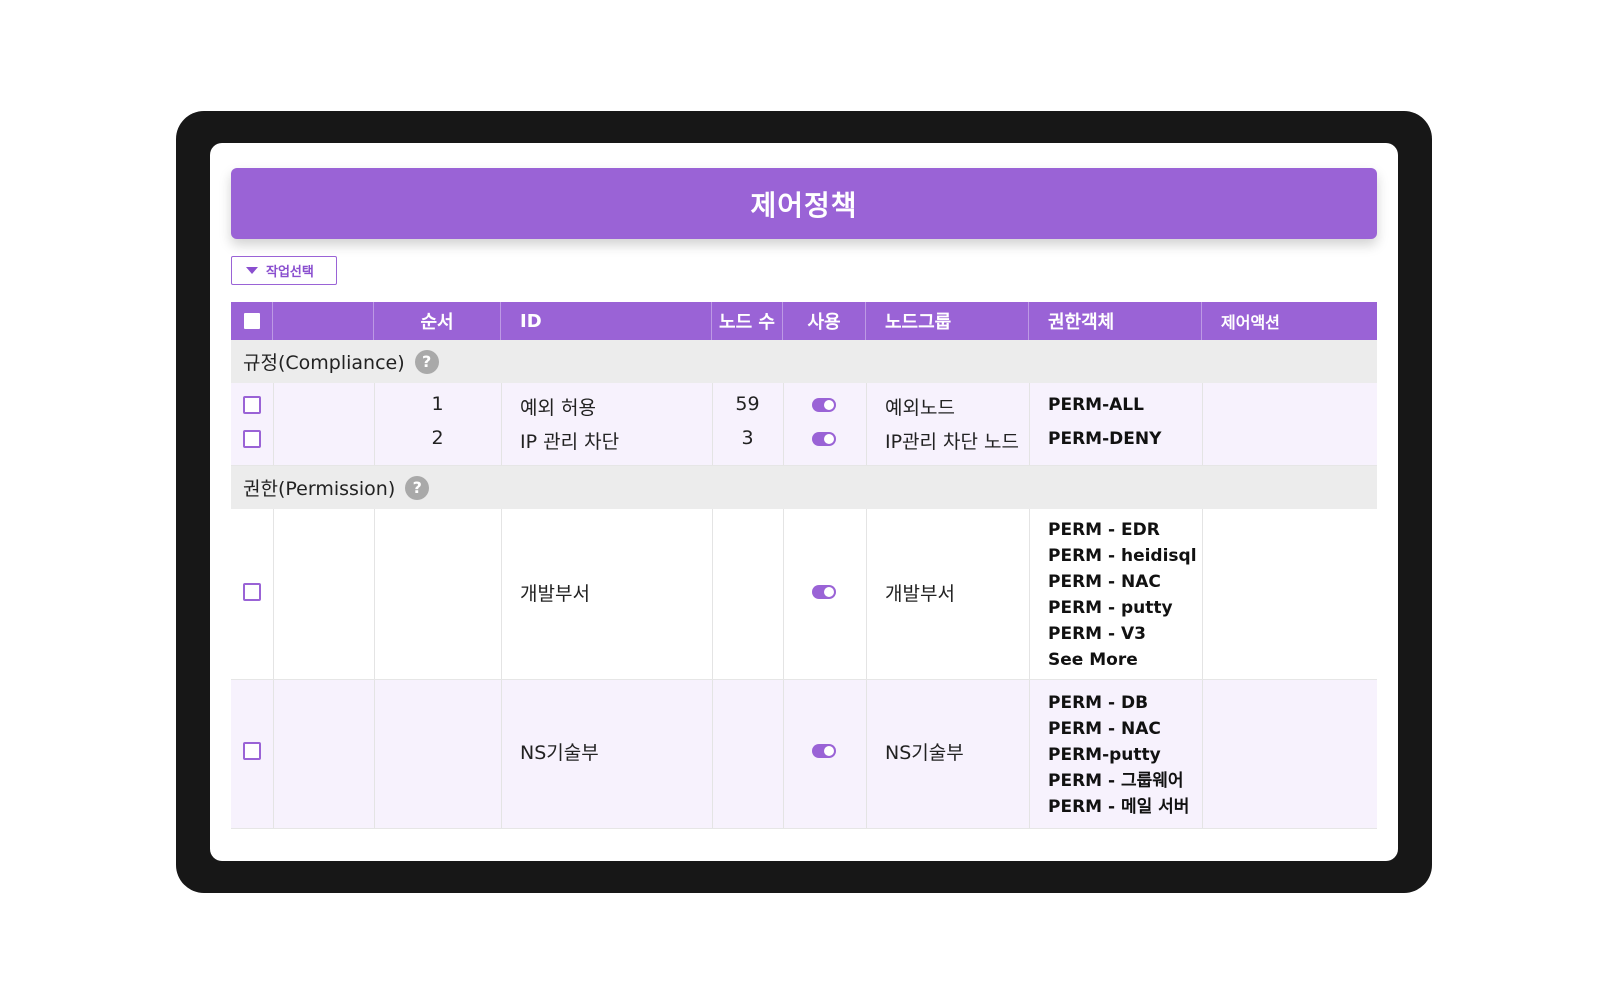 The width and height of the screenshot is (1600, 1000). What do you see at coordinates (1122, 556) in the screenshot?
I see `perm-item: PERM - heidisql` at bounding box center [1122, 556].